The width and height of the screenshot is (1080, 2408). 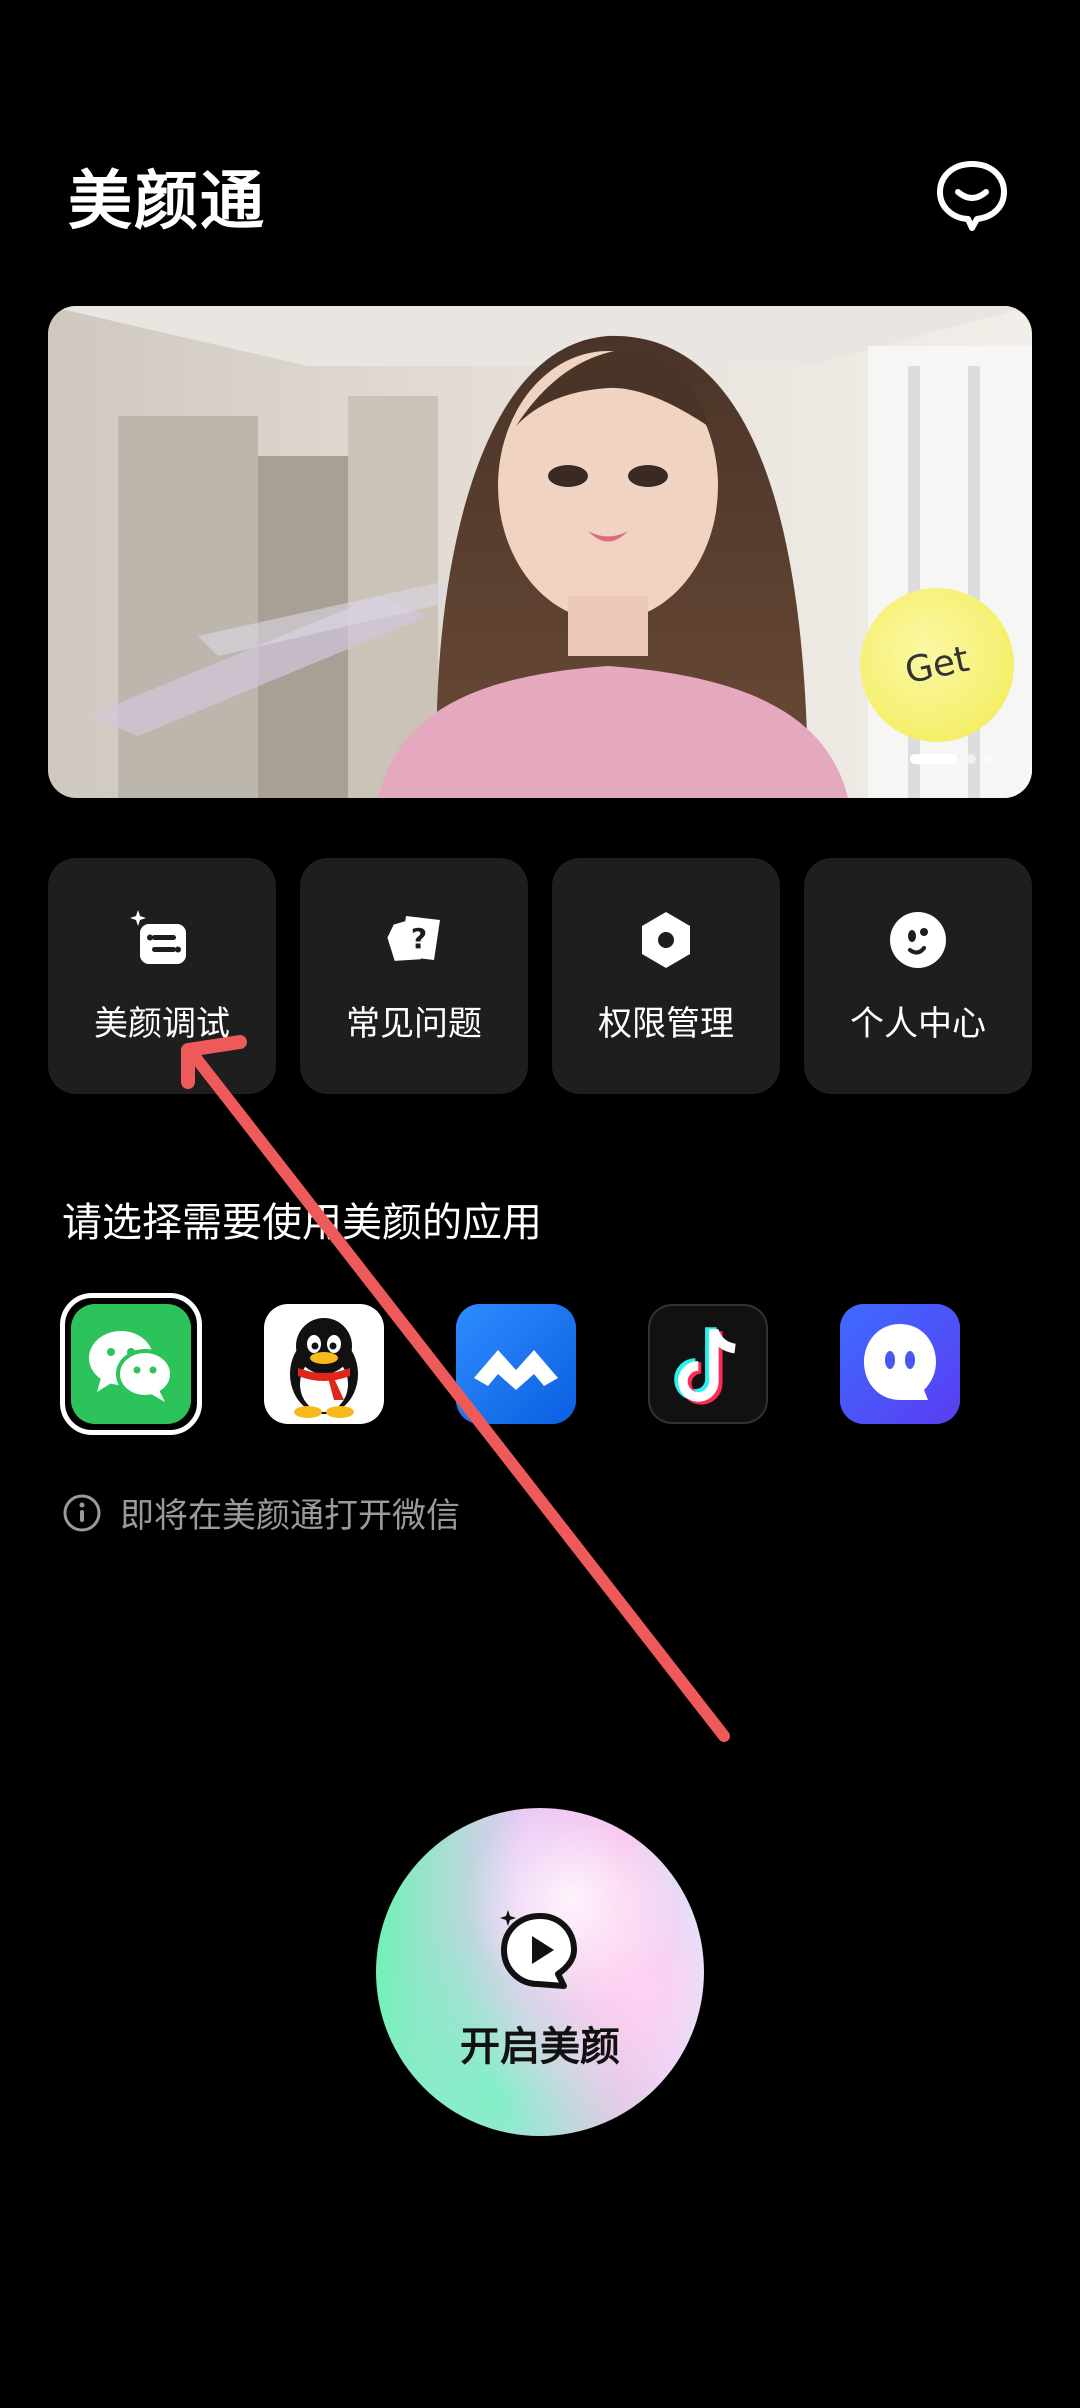 I want to click on play-chat-icon, so click(x=538, y=1949).